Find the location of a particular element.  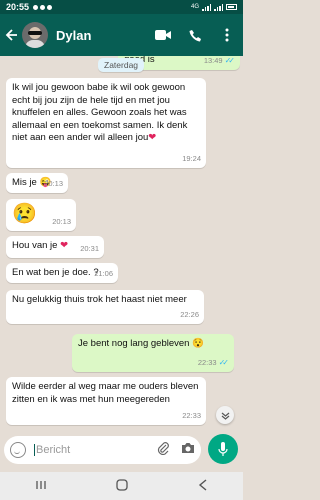

message-time: 22:26 is located at coordinates (189, 314).